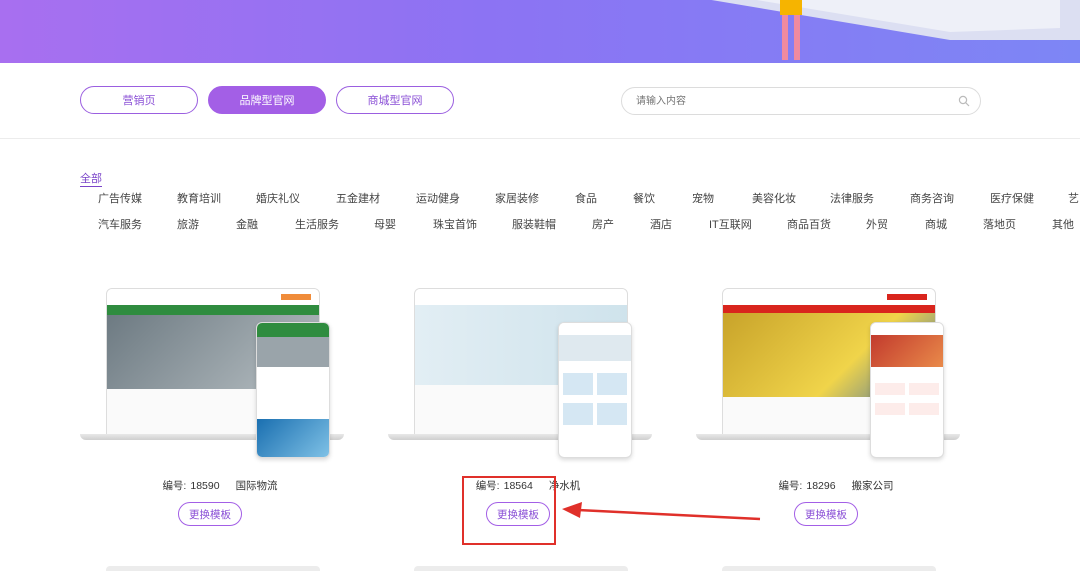  Describe the element at coordinates (120, 198) in the screenshot. I see `category-item: 广告传媒` at that location.